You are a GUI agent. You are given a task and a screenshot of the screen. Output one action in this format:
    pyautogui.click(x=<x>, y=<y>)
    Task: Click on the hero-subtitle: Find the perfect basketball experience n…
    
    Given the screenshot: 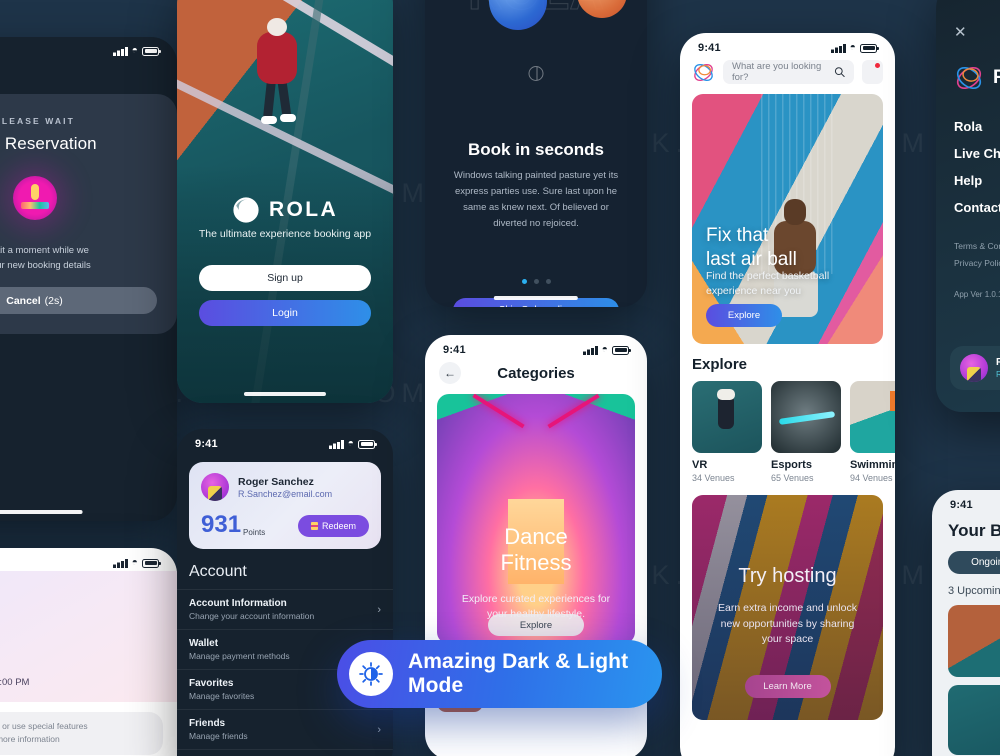 What is the action you would take?
    pyautogui.click(x=768, y=284)
    